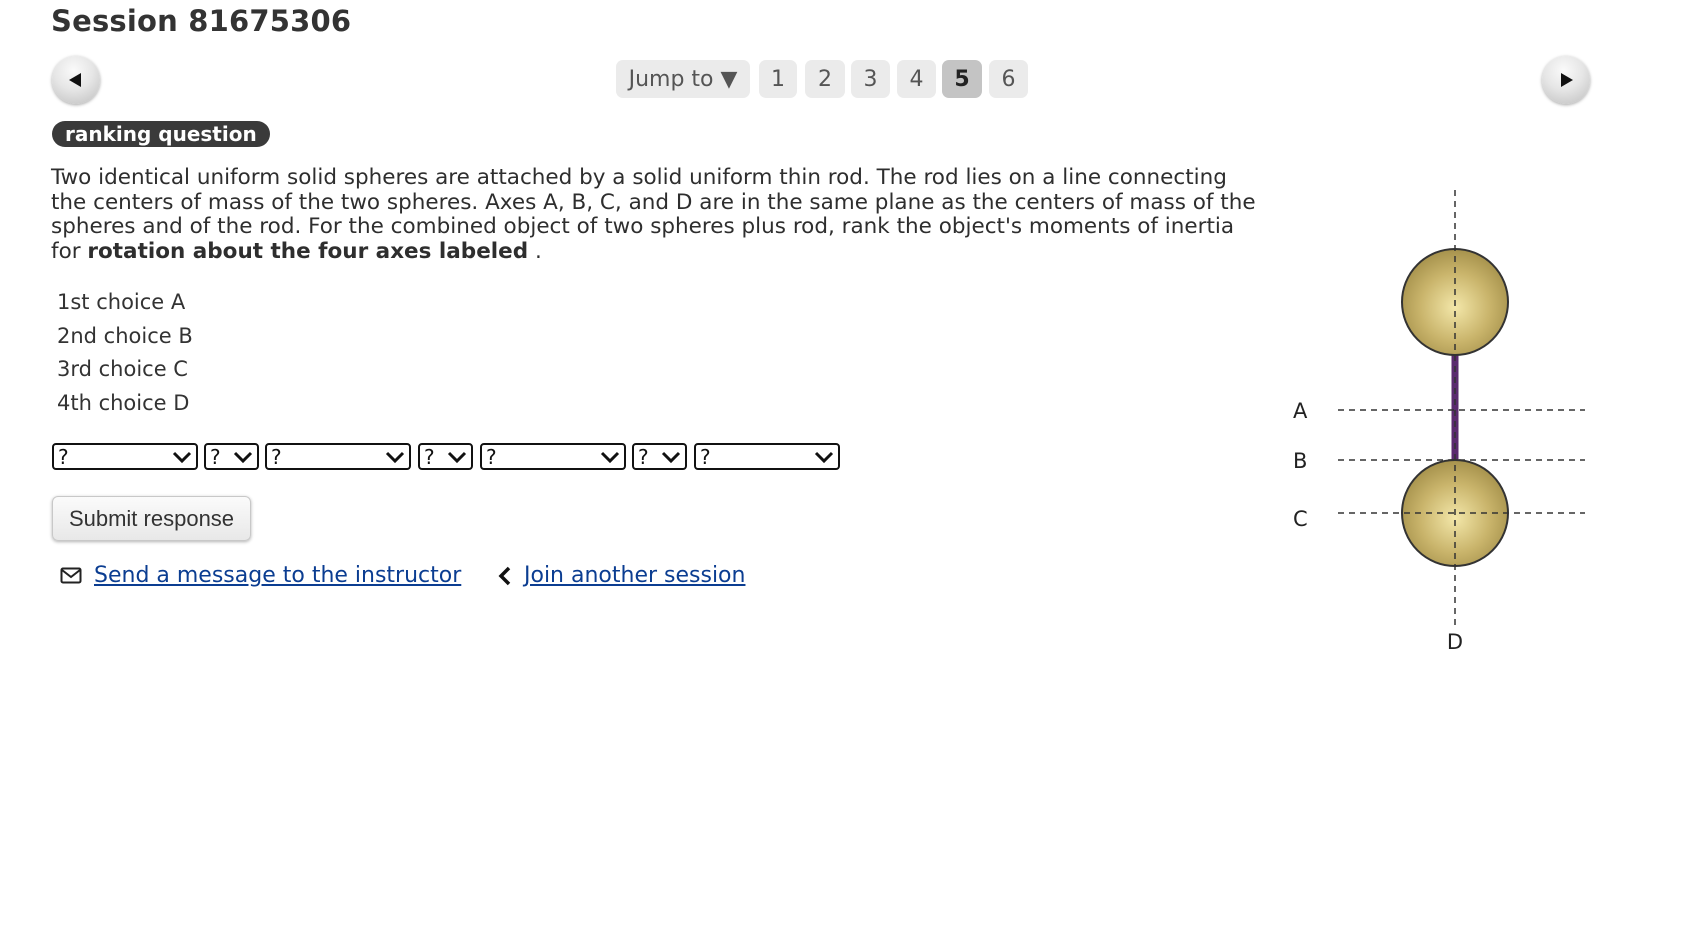 This screenshot has height=940, width=1682. Describe the element at coordinates (634, 575) in the screenshot. I see `join-another-session-link: Join another session` at that location.